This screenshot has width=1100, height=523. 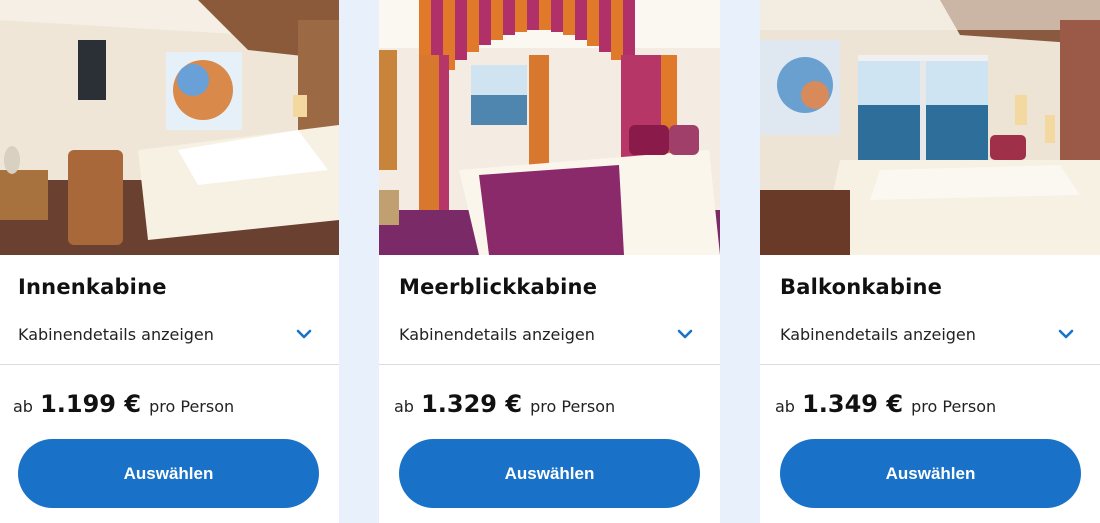 I want to click on price-line: ab 1.199 € pro Person, so click(x=123, y=404).